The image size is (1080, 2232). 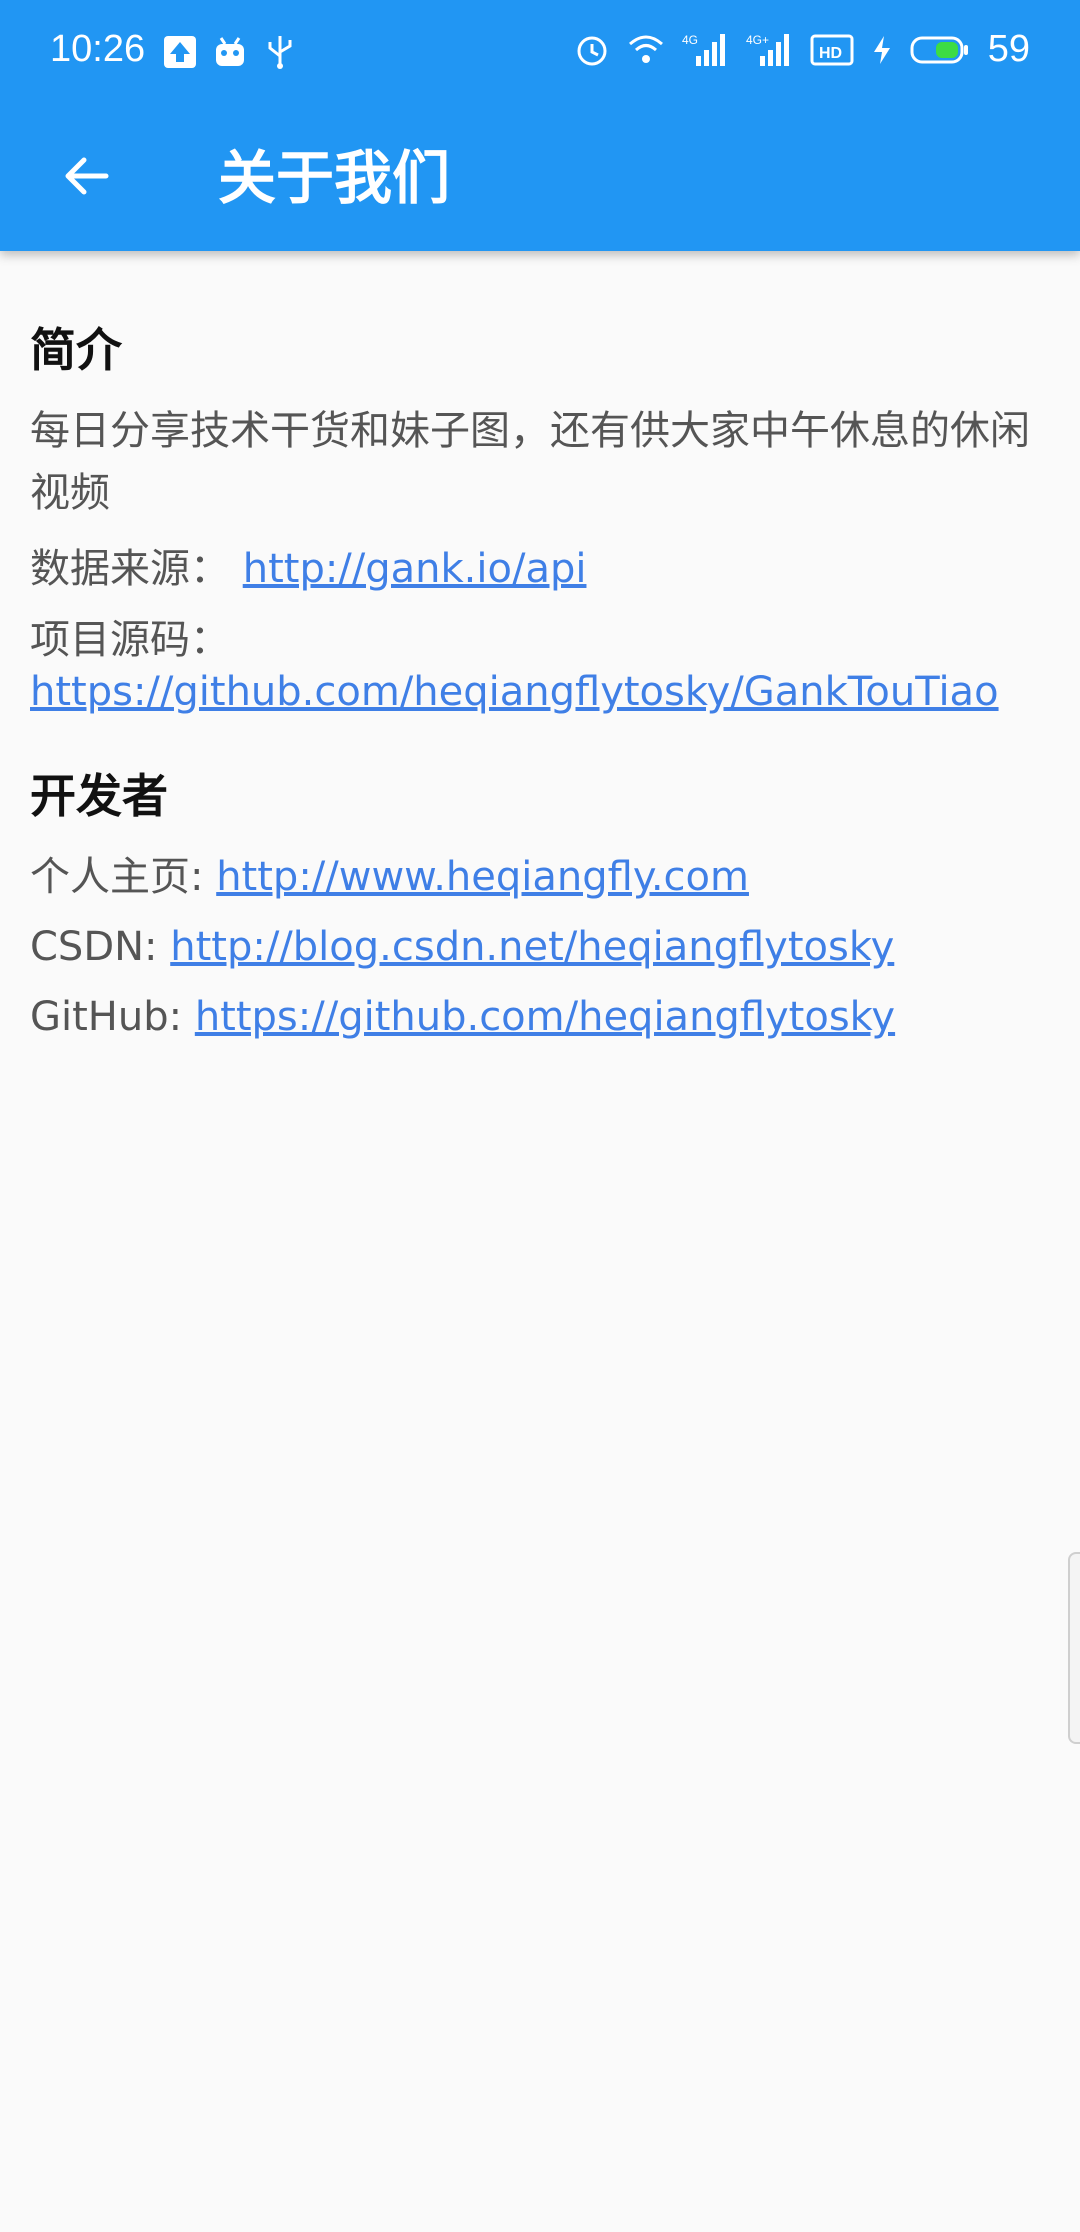 What do you see at coordinates (532, 947) in the screenshot?
I see `csdn-link: http://blog.csdn.net/heqiangflytosky` at bounding box center [532, 947].